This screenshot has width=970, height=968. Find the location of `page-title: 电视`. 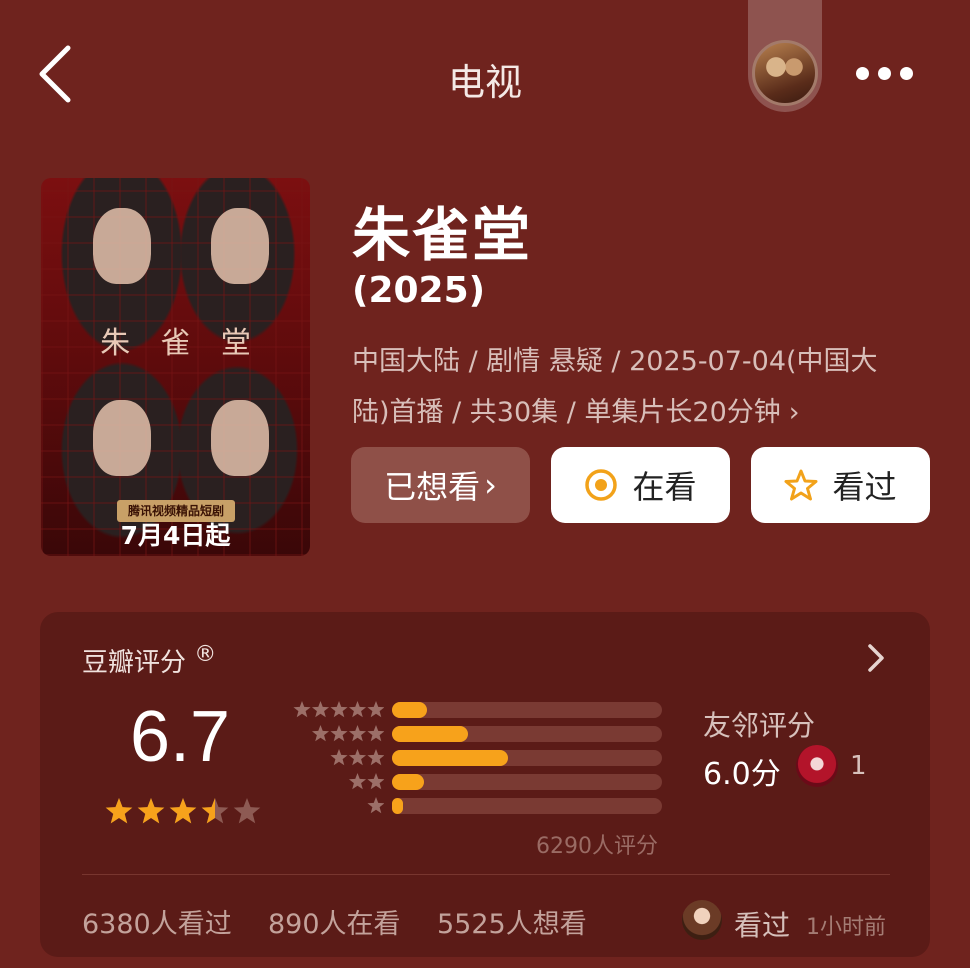

page-title: 电视 is located at coordinates (485, 82).